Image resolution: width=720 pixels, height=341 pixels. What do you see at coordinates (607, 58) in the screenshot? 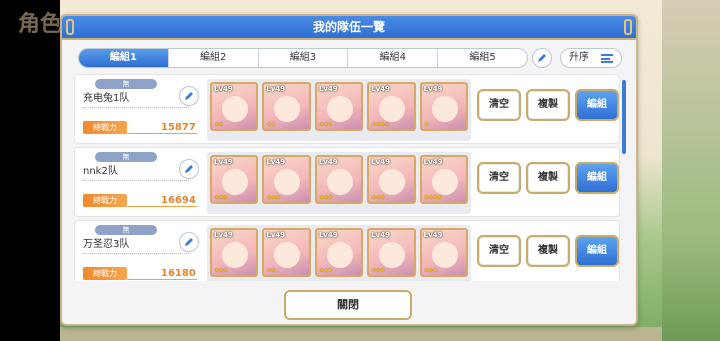
I see `sort-lines-icon` at bounding box center [607, 58].